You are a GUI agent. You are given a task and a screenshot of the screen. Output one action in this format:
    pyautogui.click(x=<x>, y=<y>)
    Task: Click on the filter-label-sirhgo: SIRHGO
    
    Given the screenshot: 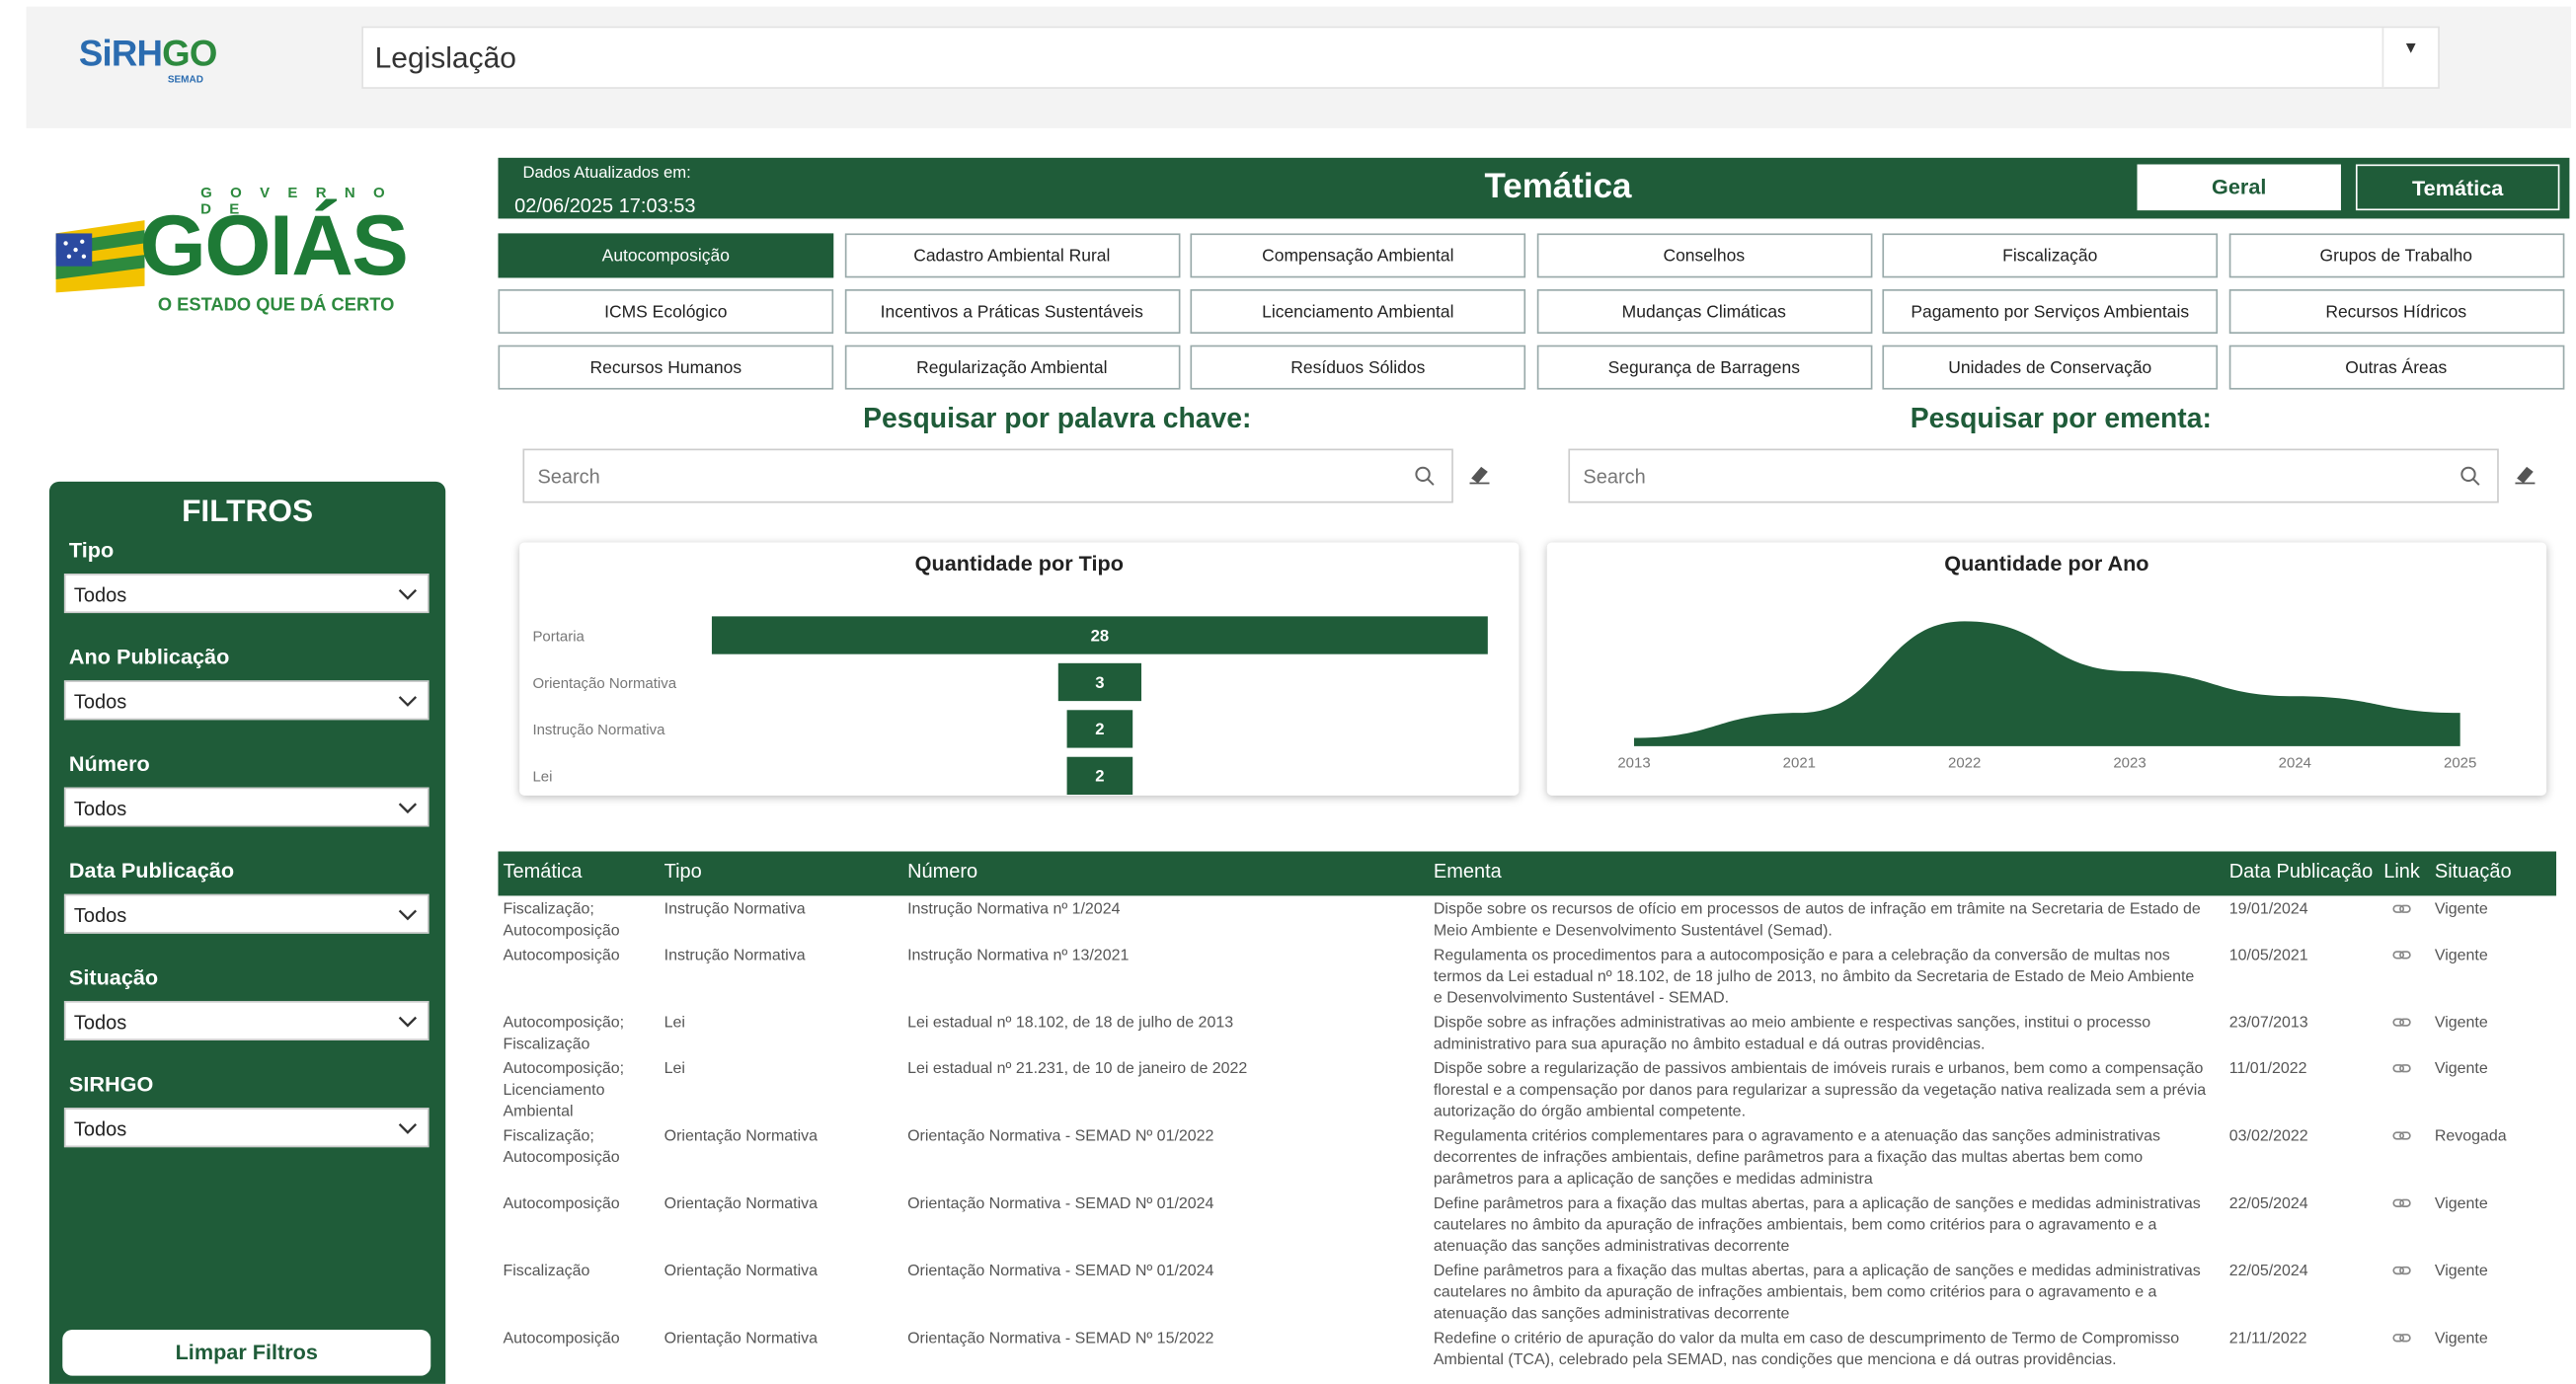 What is the action you would take?
    pyautogui.click(x=111, y=1084)
    